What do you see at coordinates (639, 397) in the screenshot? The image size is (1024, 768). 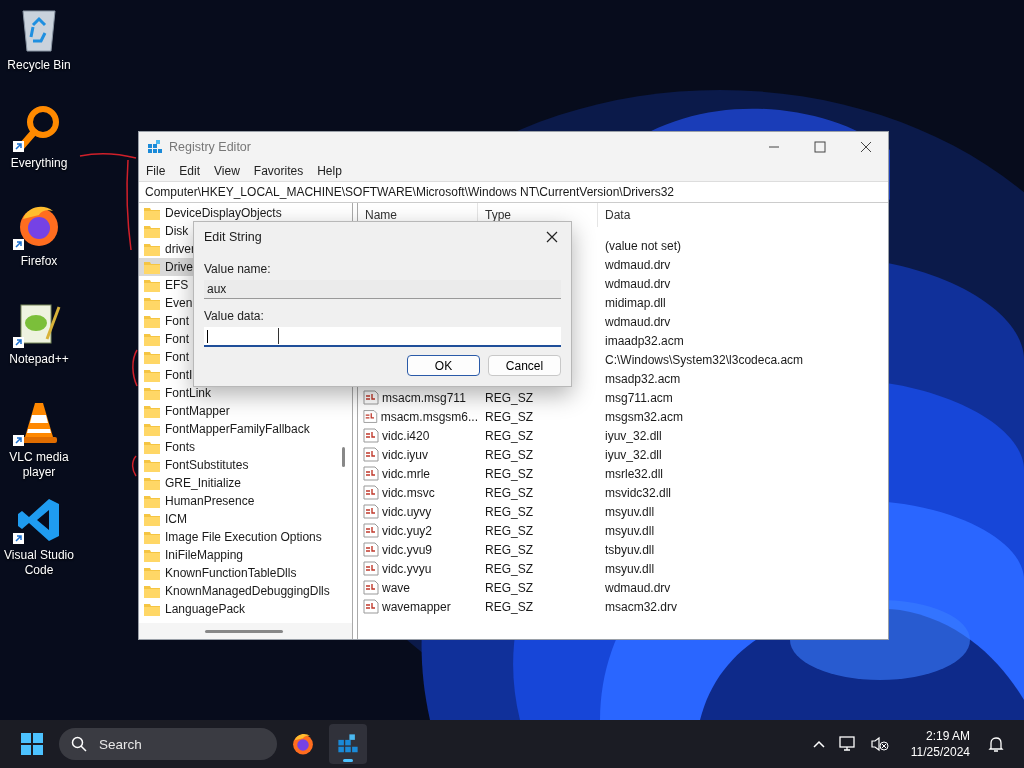 I see `value-data: msg711.acm` at bounding box center [639, 397].